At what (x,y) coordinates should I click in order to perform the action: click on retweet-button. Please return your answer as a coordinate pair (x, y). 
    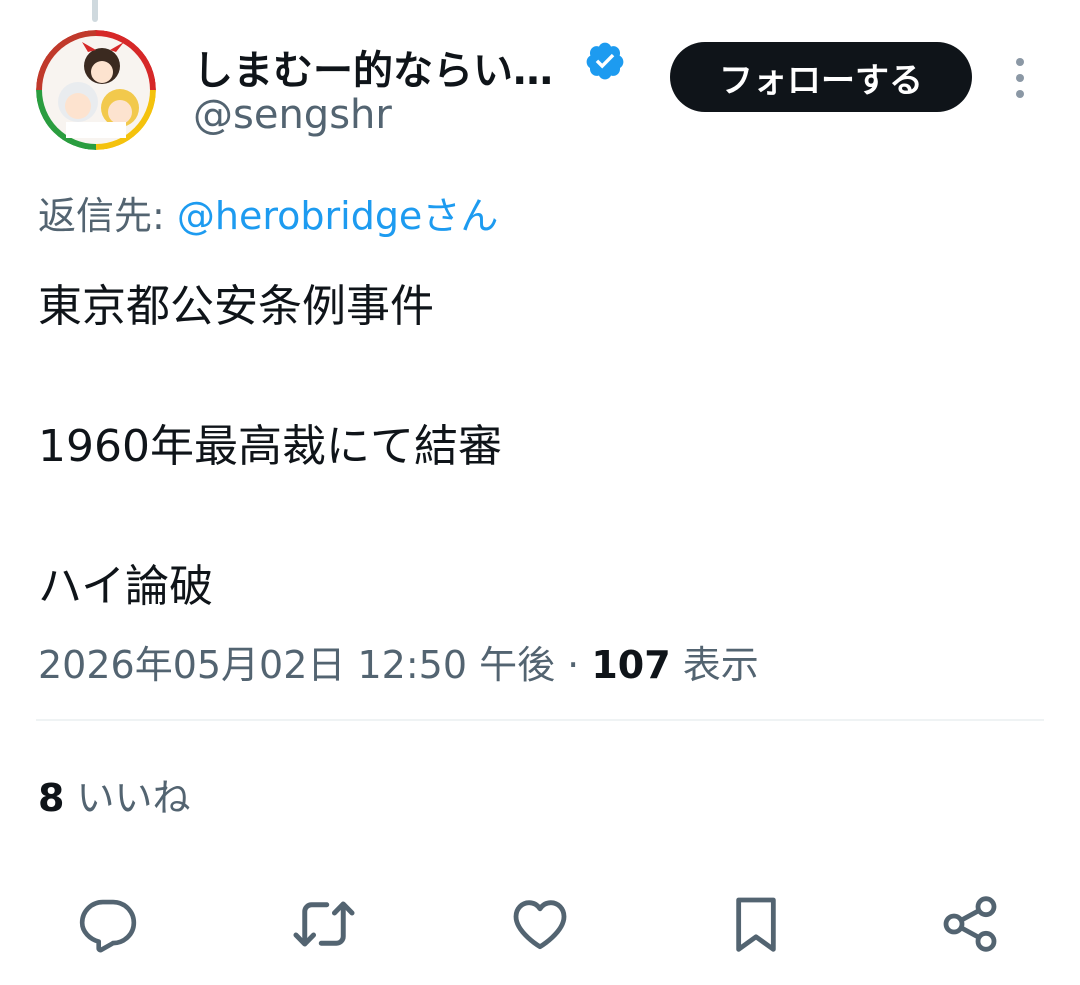
    Looking at the image, I should click on (324, 924).